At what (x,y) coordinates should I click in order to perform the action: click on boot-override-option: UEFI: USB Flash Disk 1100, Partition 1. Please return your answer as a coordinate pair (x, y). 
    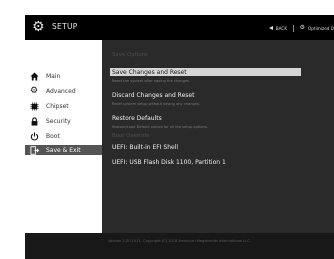
    Looking at the image, I should click on (169, 162).